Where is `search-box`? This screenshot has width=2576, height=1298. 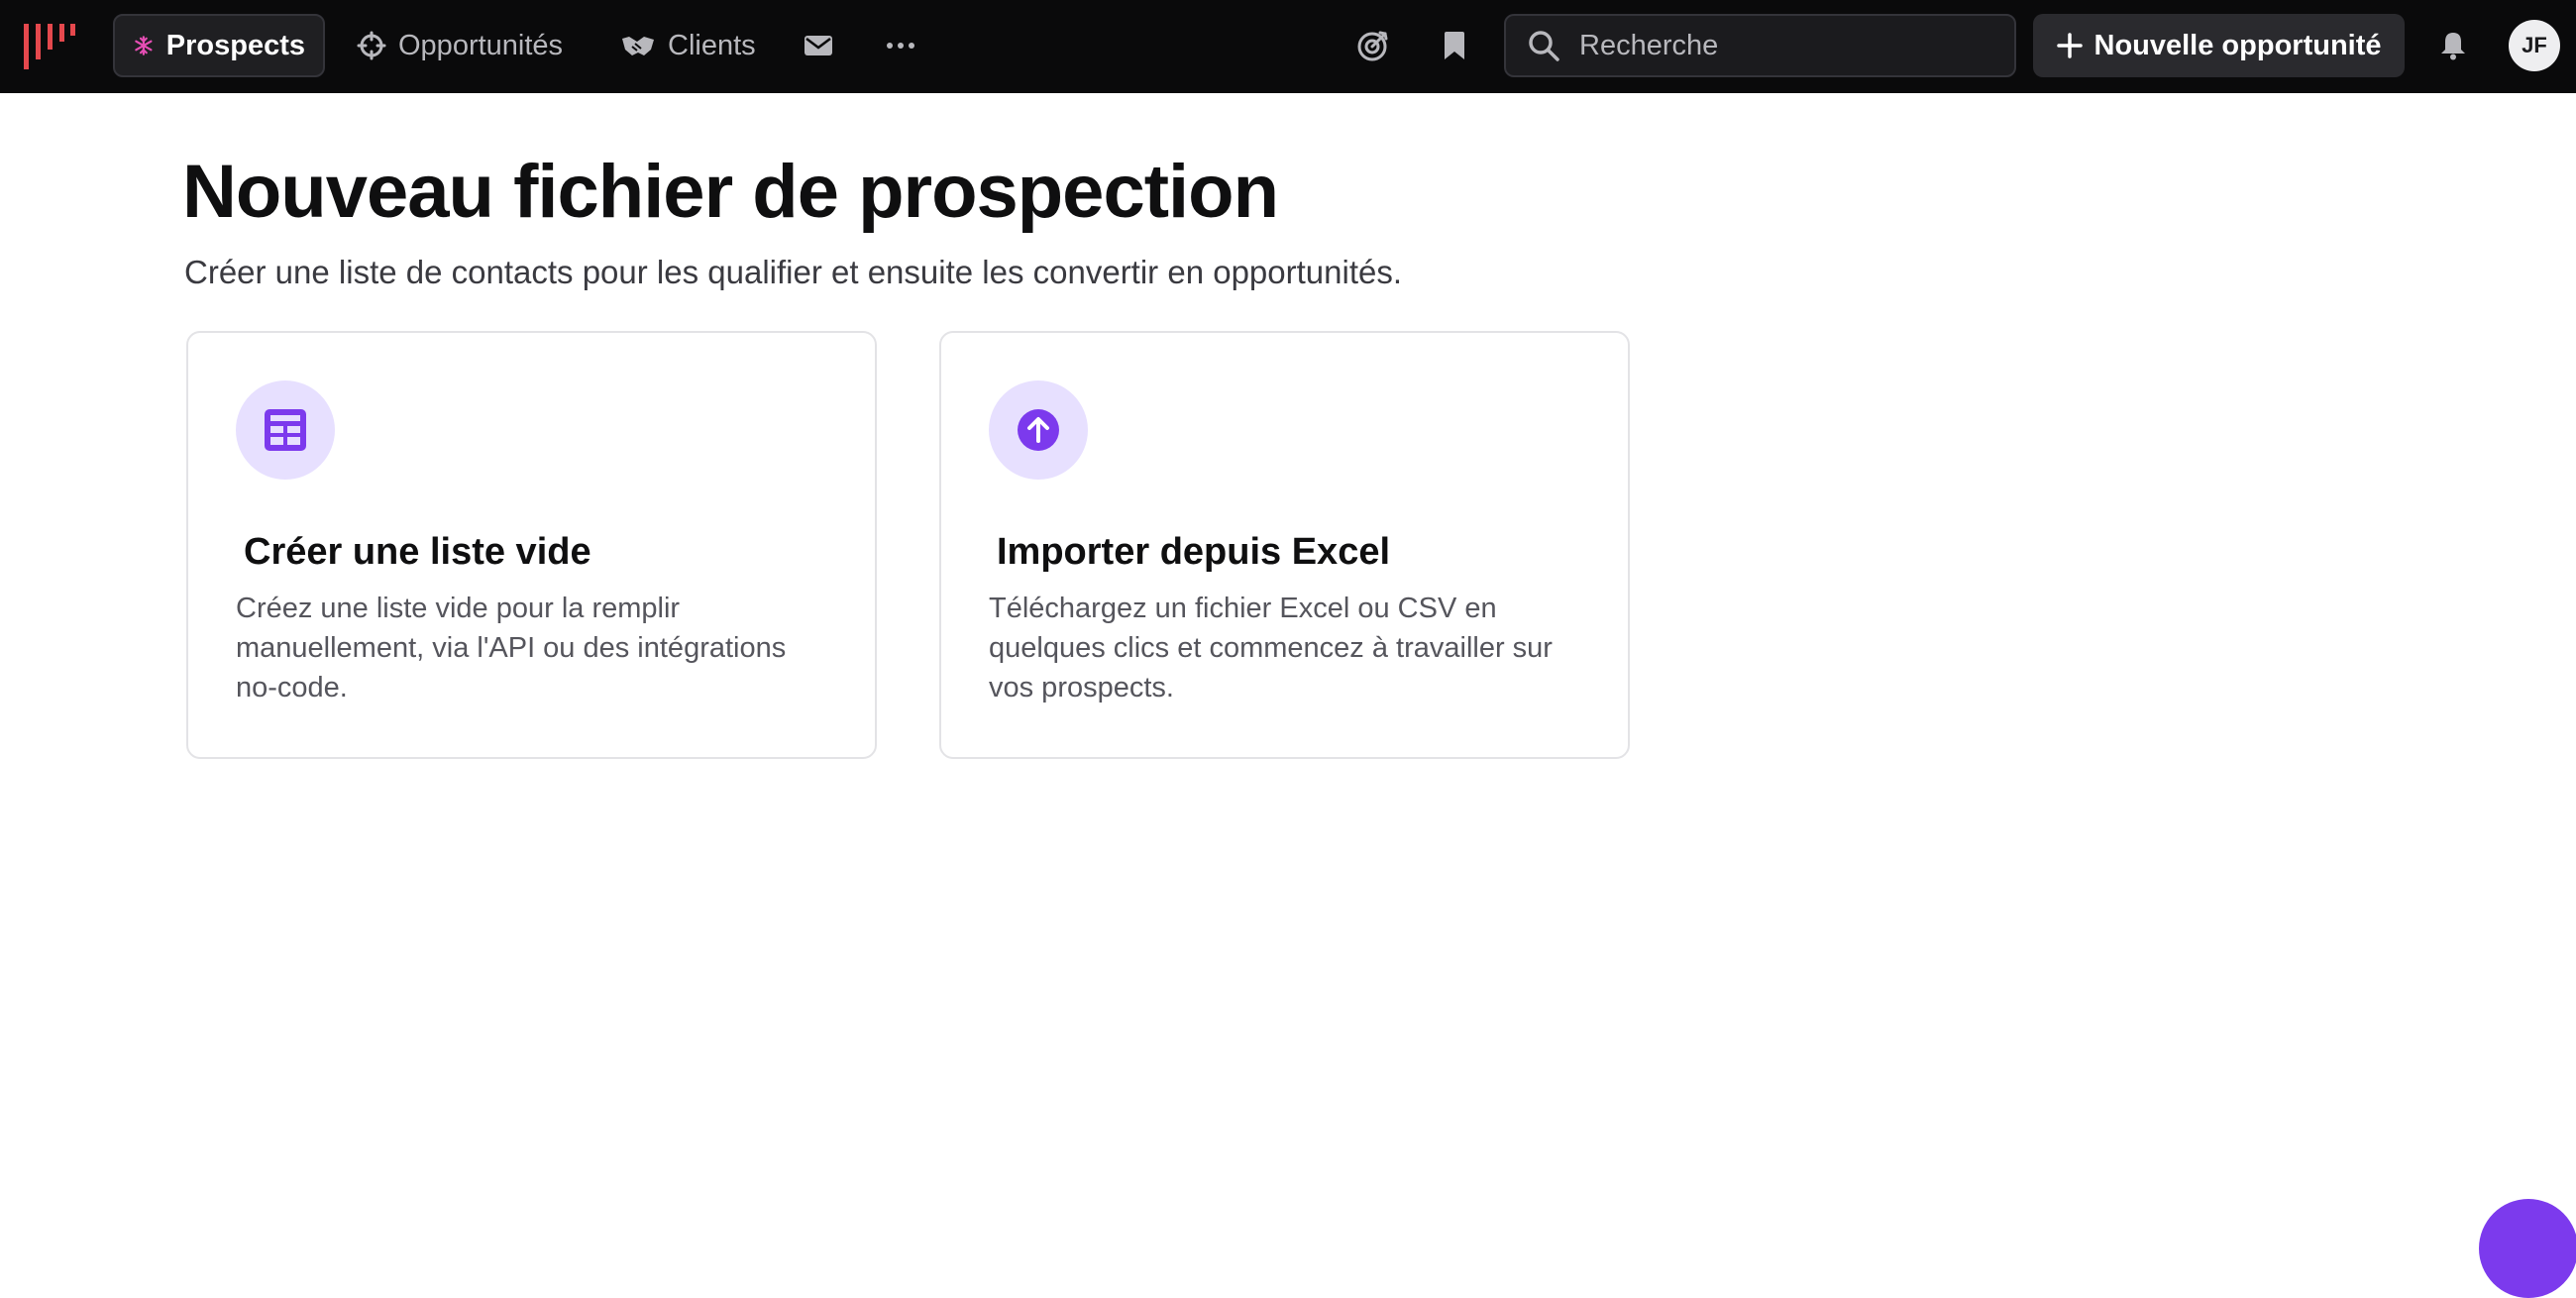
search-box is located at coordinates (1760, 45).